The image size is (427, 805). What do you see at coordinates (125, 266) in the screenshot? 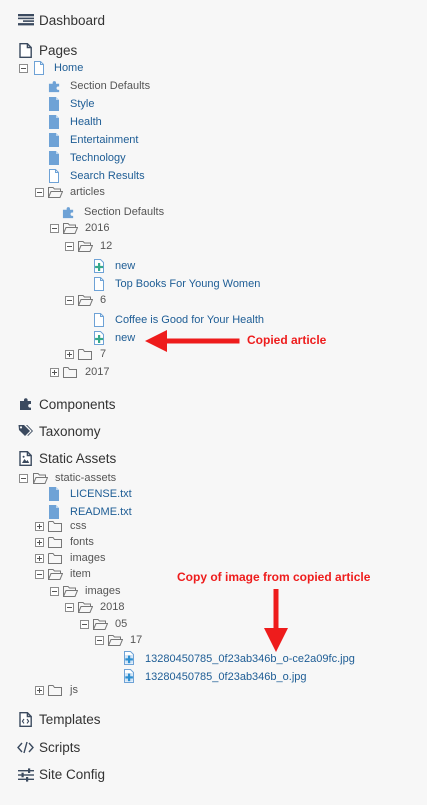
I see `tree-item-new: new` at bounding box center [125, 266].